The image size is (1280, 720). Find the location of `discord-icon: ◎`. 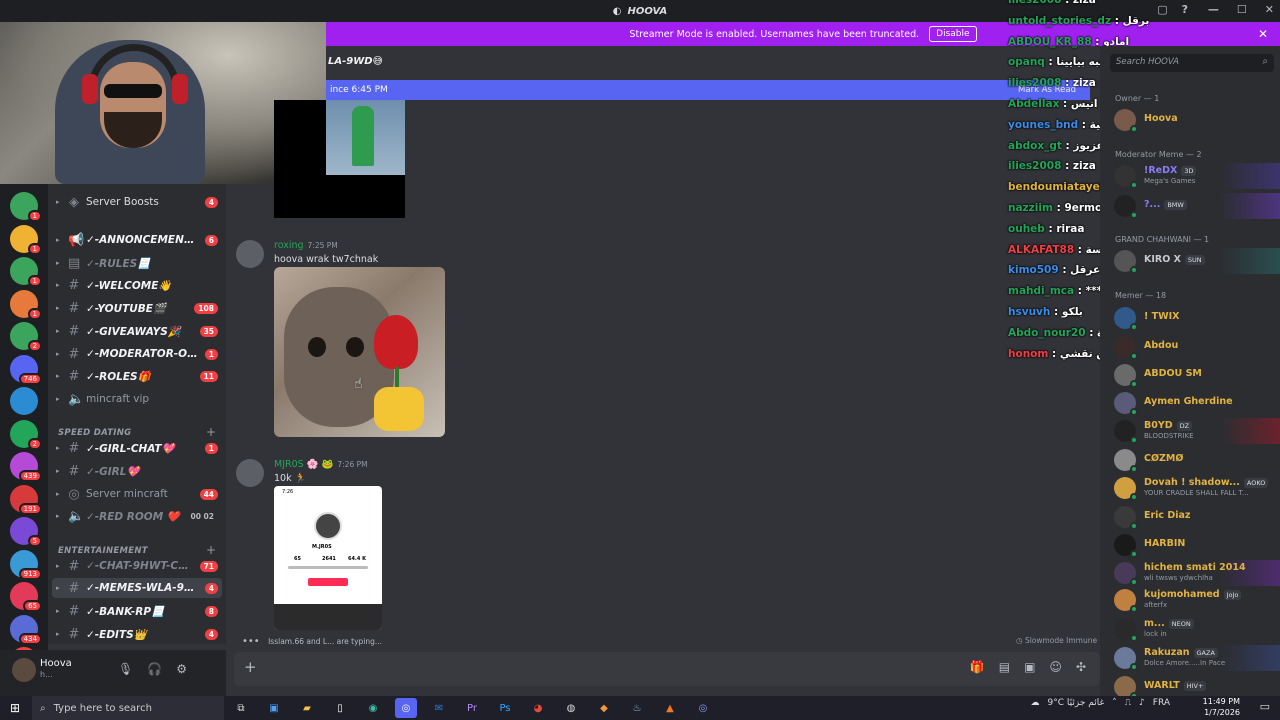

discord-icon: ◎ is located at coordinates (406, 708).